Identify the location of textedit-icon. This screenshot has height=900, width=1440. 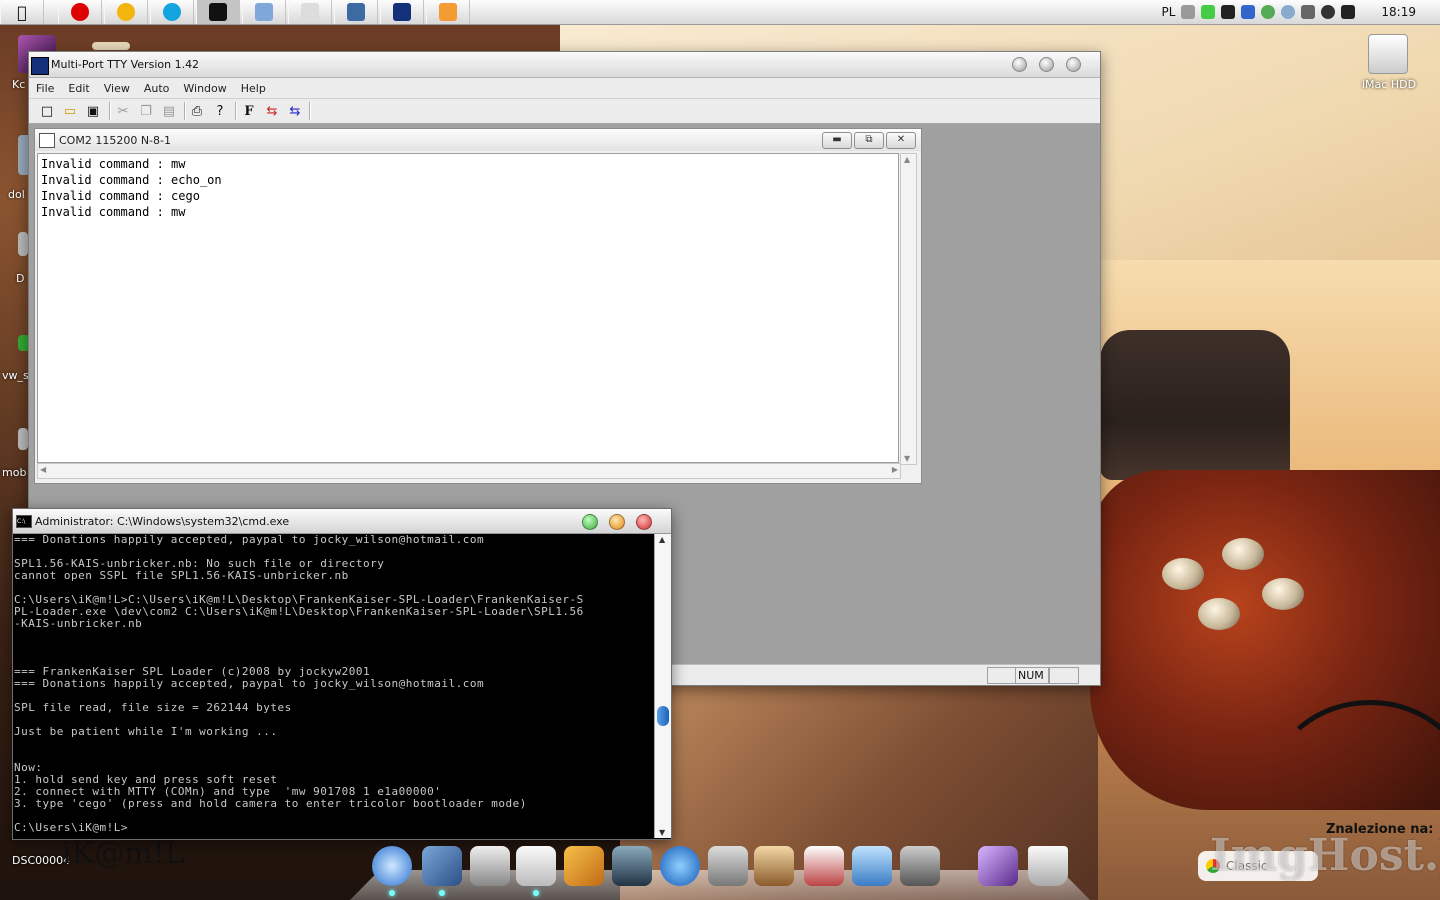
(536, 866).